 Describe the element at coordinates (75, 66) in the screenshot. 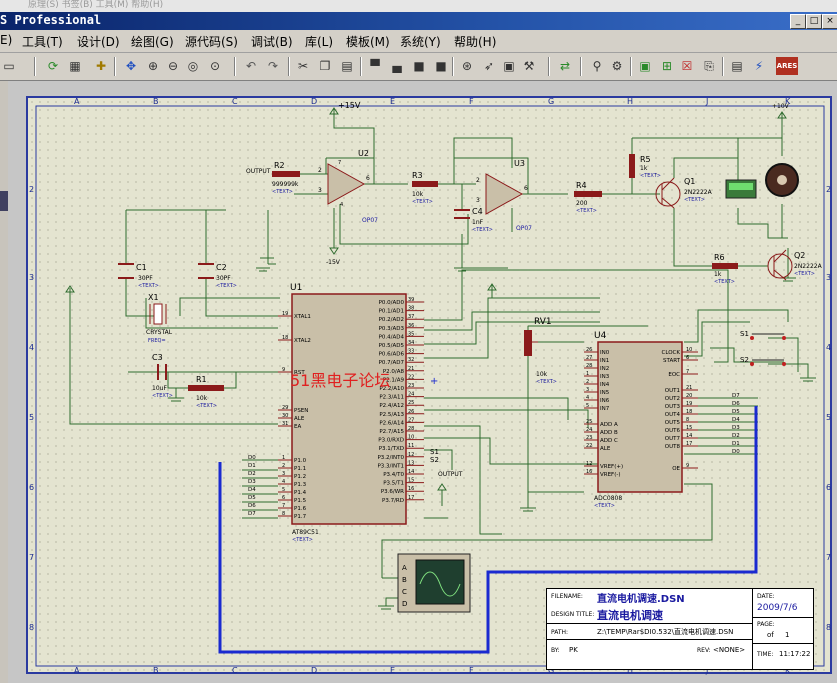

I see `grid-icon: ▦` at that location.